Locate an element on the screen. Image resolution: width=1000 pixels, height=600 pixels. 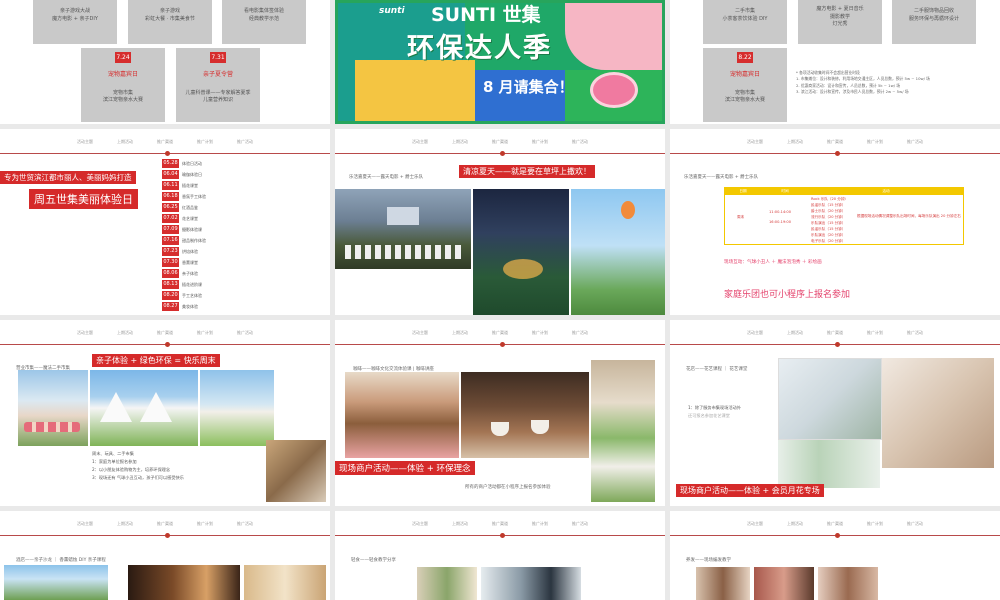
candle-class-photo is located at coordinates (184, 582).